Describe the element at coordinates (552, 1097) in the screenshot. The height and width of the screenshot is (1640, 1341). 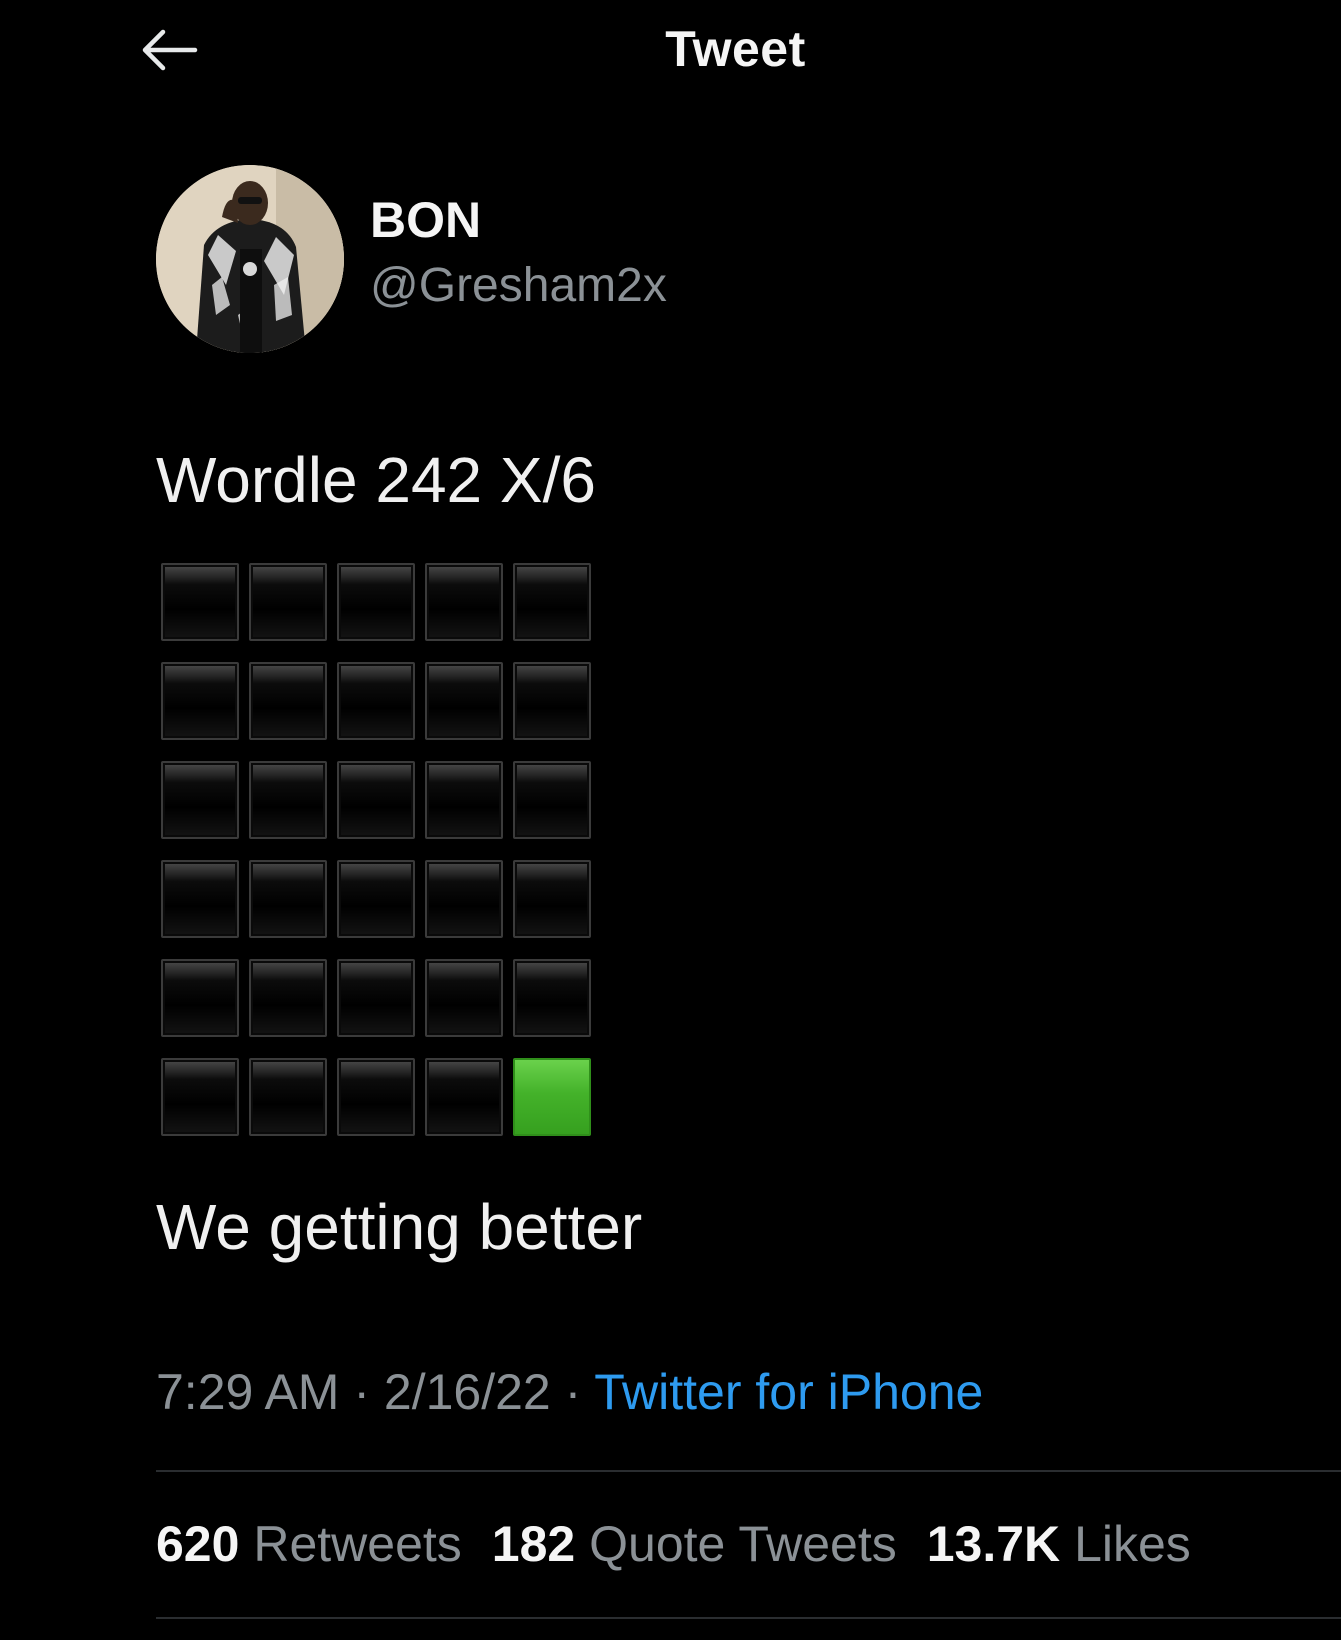
I see `green-square-icon` at that location.